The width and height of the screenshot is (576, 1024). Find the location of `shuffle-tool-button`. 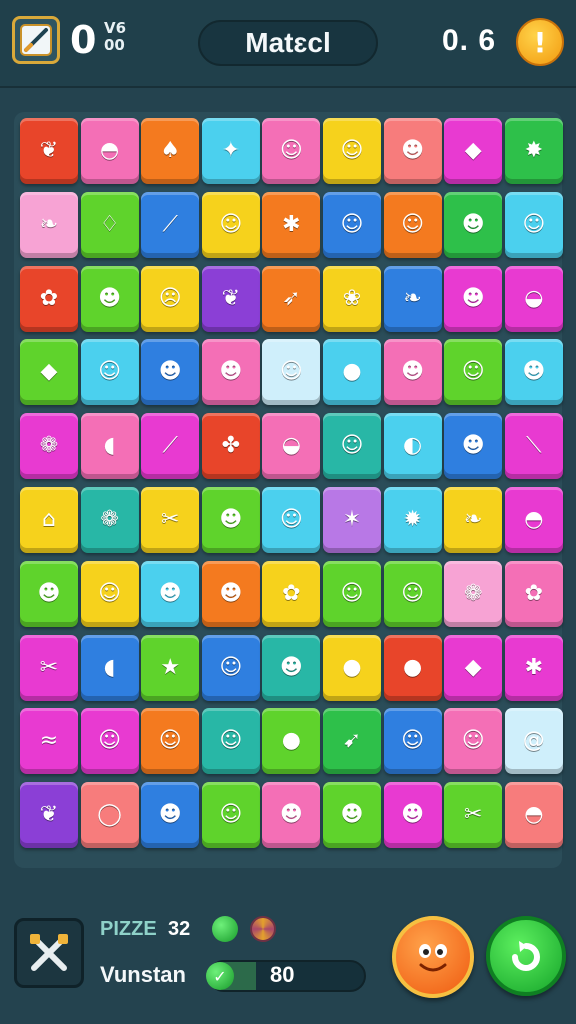

shuffle-tool-button is located at coordinates (49, 953).